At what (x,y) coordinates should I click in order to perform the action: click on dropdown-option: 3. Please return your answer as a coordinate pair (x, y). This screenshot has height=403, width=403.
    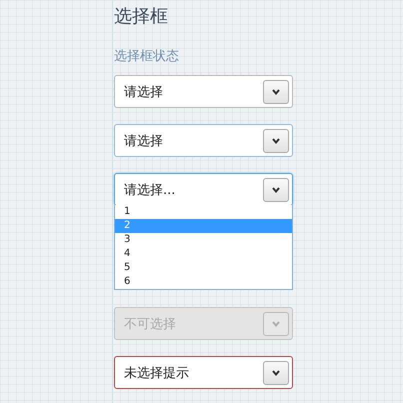
    Looking at the image, I should click on (203, 240).